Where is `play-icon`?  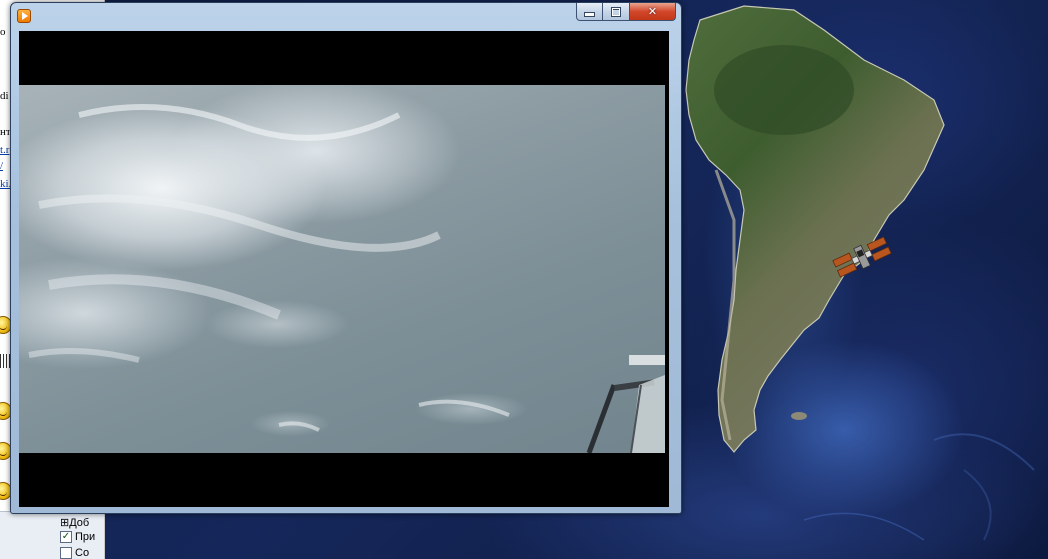 play-icon is located at coordinates (24, 16).